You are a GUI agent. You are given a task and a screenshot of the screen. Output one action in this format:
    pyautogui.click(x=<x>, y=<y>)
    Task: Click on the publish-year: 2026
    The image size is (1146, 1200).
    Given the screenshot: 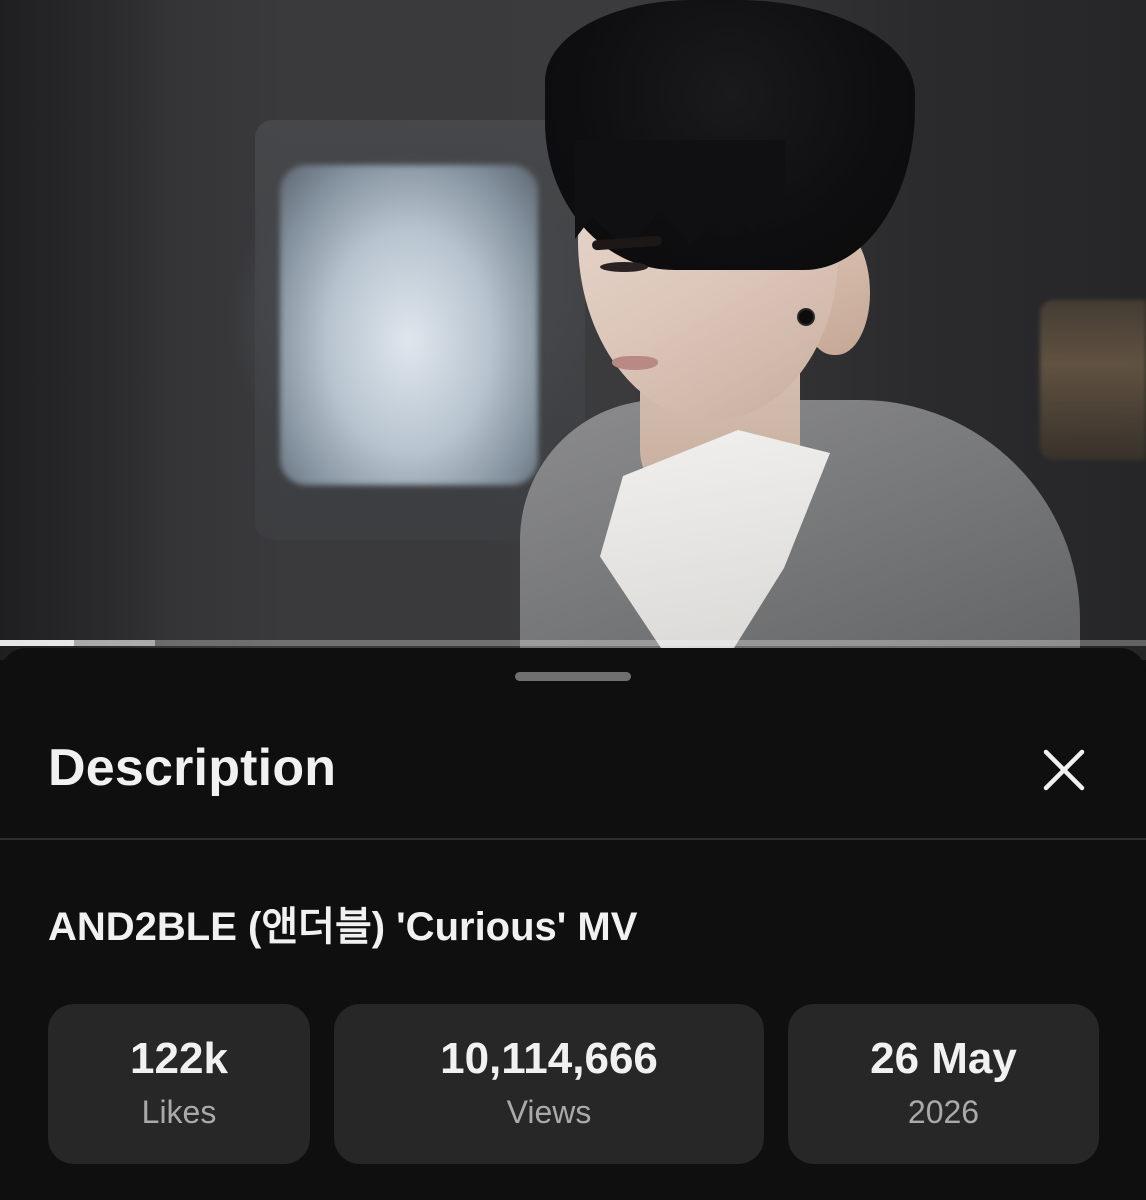 What is the action you would take?
    pyautogui.click(x=943, y=1112)
    